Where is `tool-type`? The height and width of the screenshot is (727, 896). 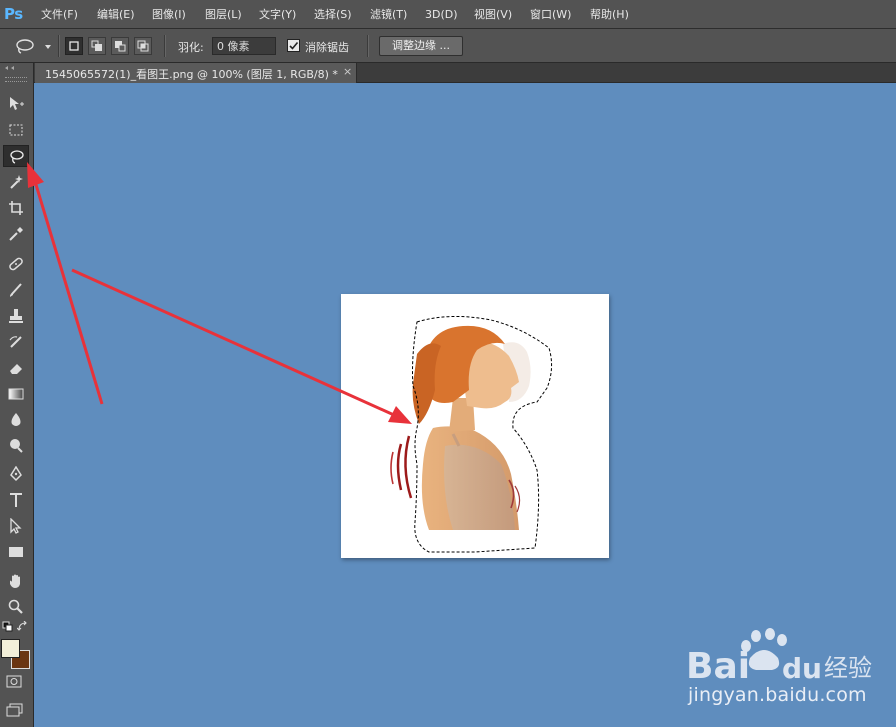
tool-type is located at coordinates (16, 500).